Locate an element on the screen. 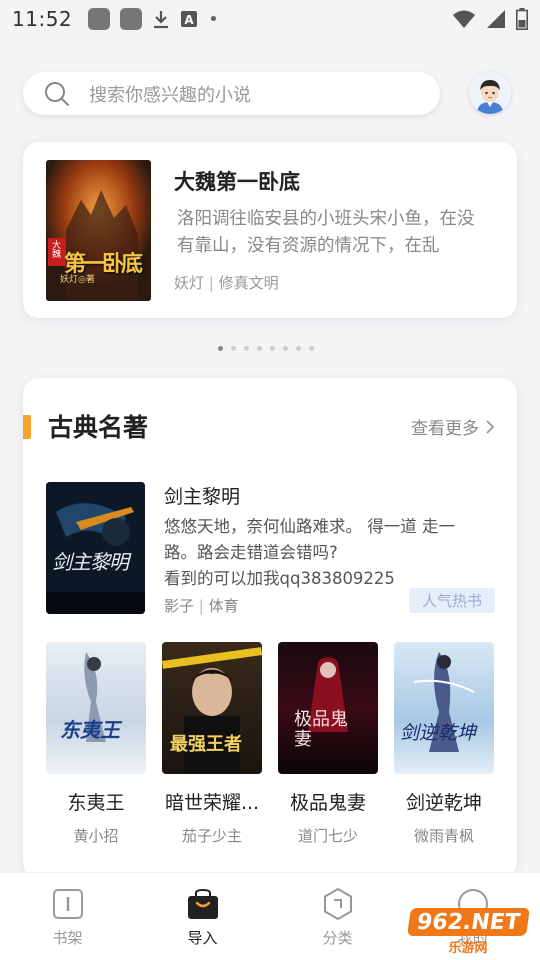  view-more-link: 查看更多 is located at coordinates (453, 426).